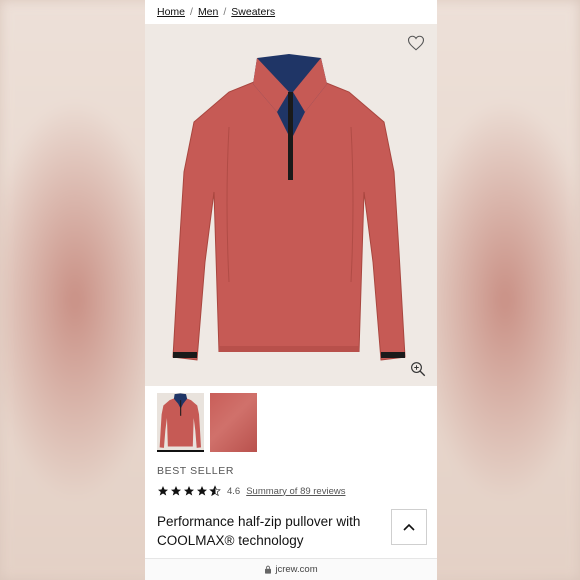 This screenshot has width=580, height=580. What do you see at coordinates (234, 491) in the screenshot?
I see `rating-value: 4.6` at bounding box center [234, 491].